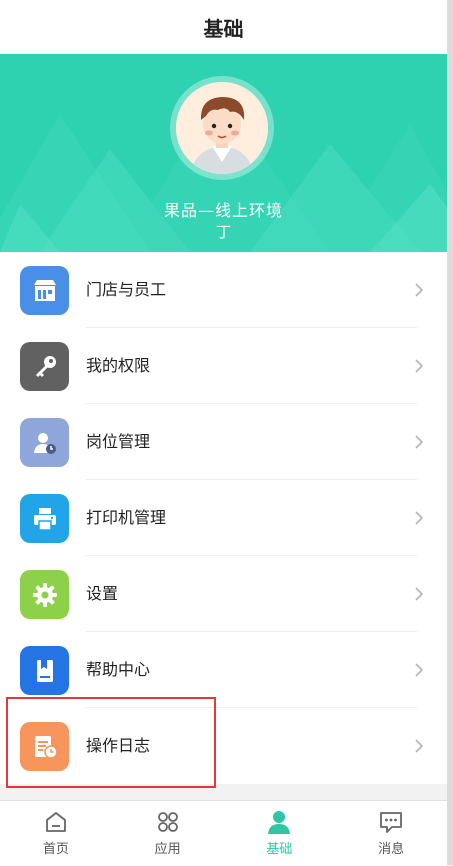 This screenshot has width=453, height=866. I want to click on avatar, so click(222, 128).